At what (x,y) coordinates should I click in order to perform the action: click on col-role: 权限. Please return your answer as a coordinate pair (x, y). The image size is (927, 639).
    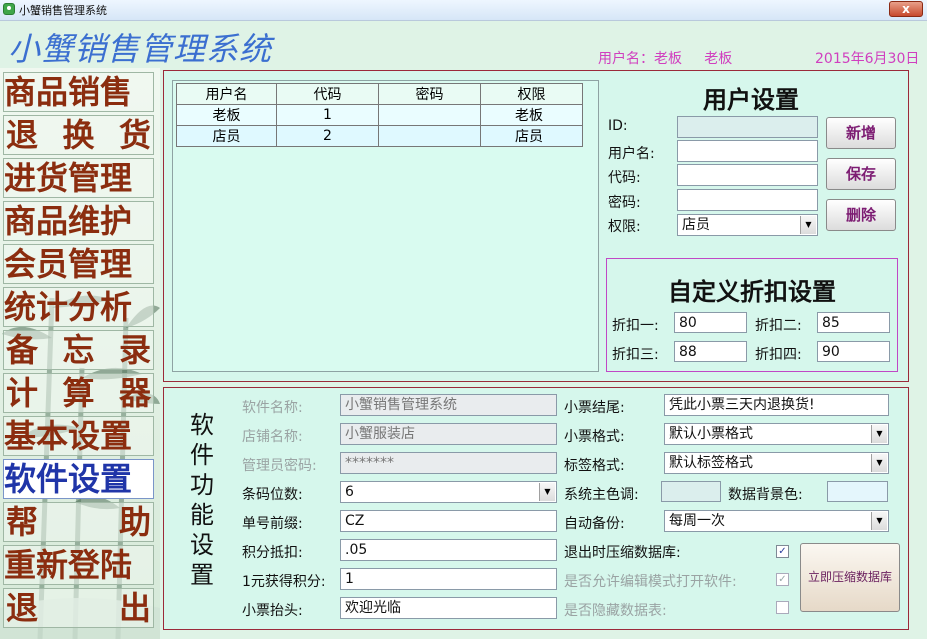
    Looking at the image, I should click on (531, 94).